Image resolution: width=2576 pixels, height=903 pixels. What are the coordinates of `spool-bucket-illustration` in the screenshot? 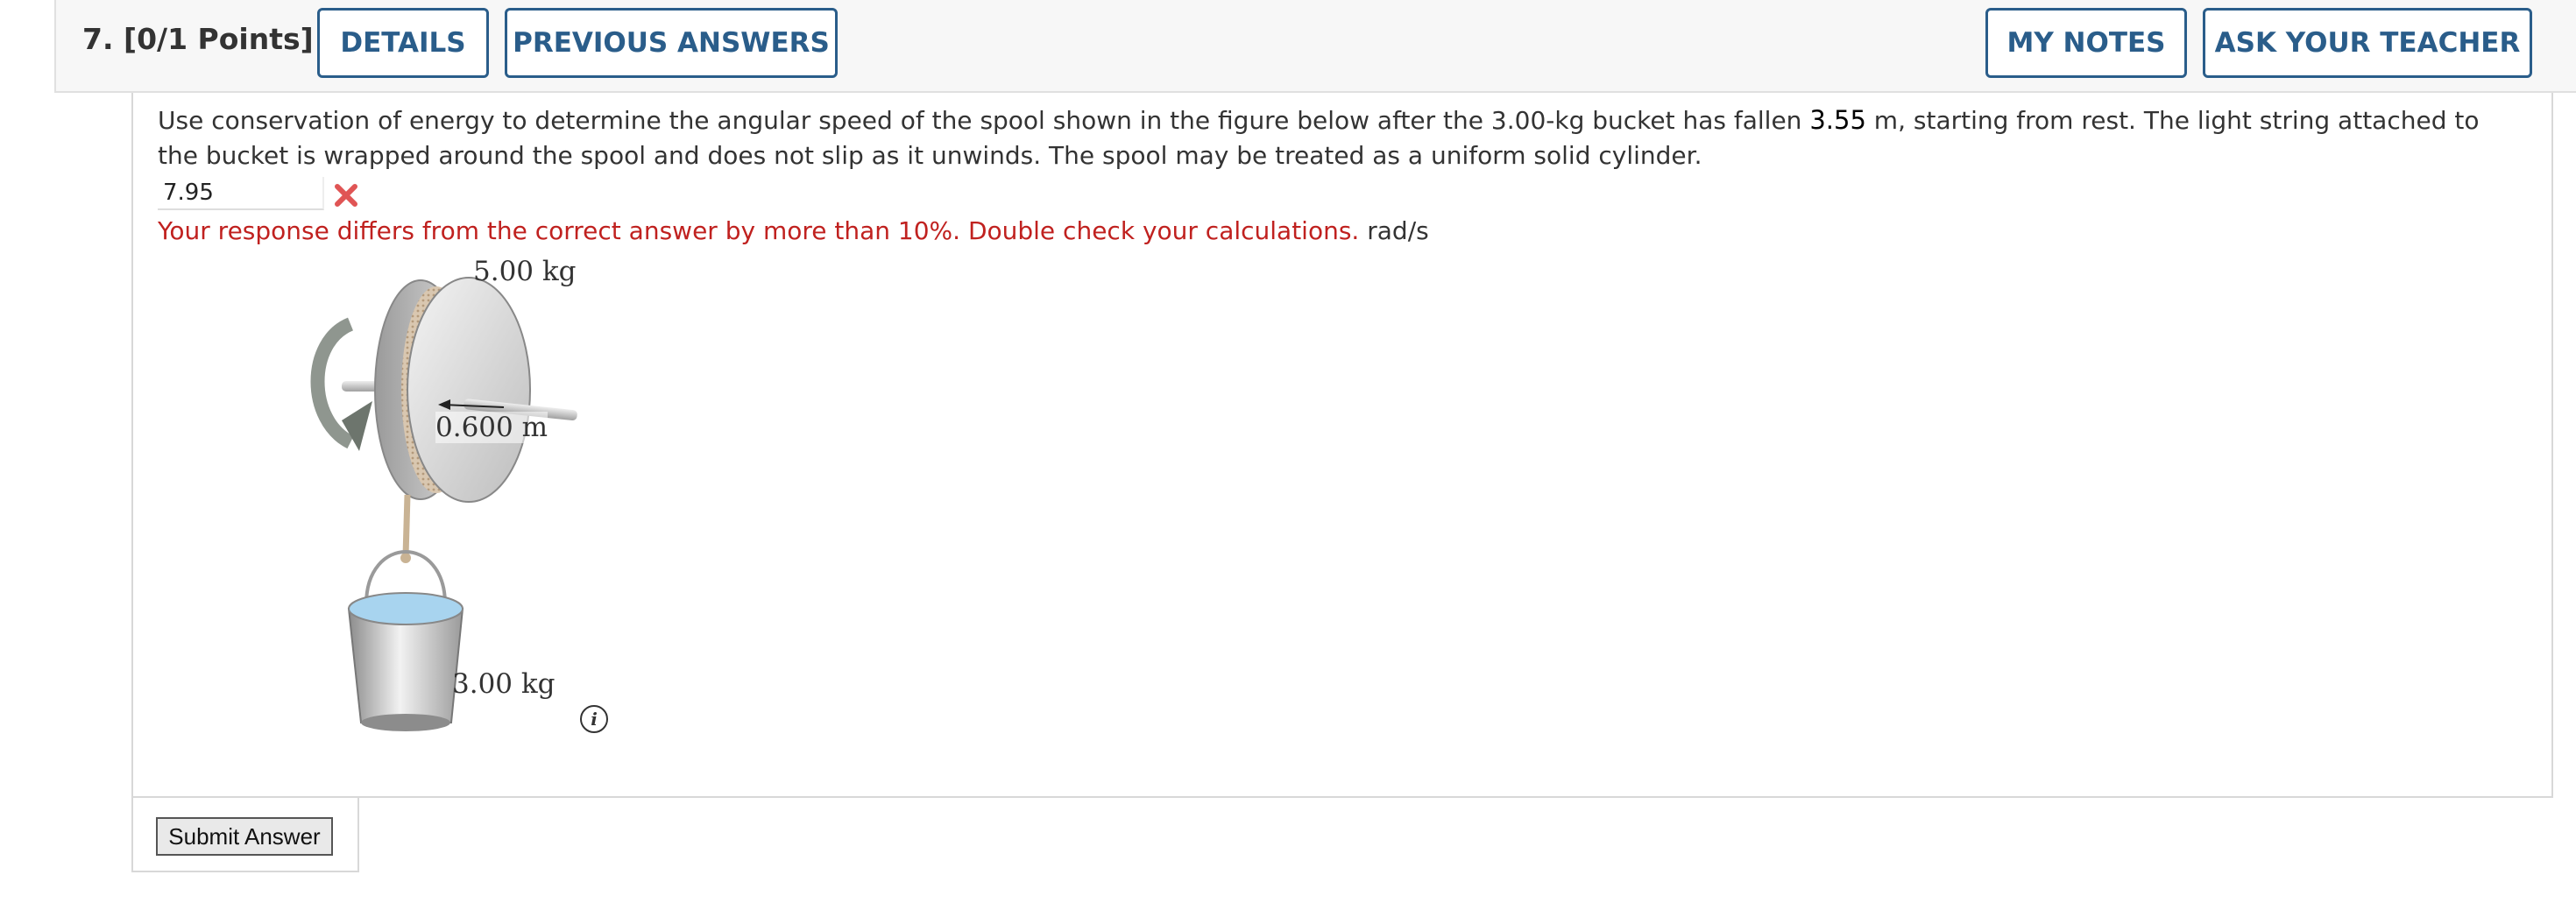 It's located at (443, 504).